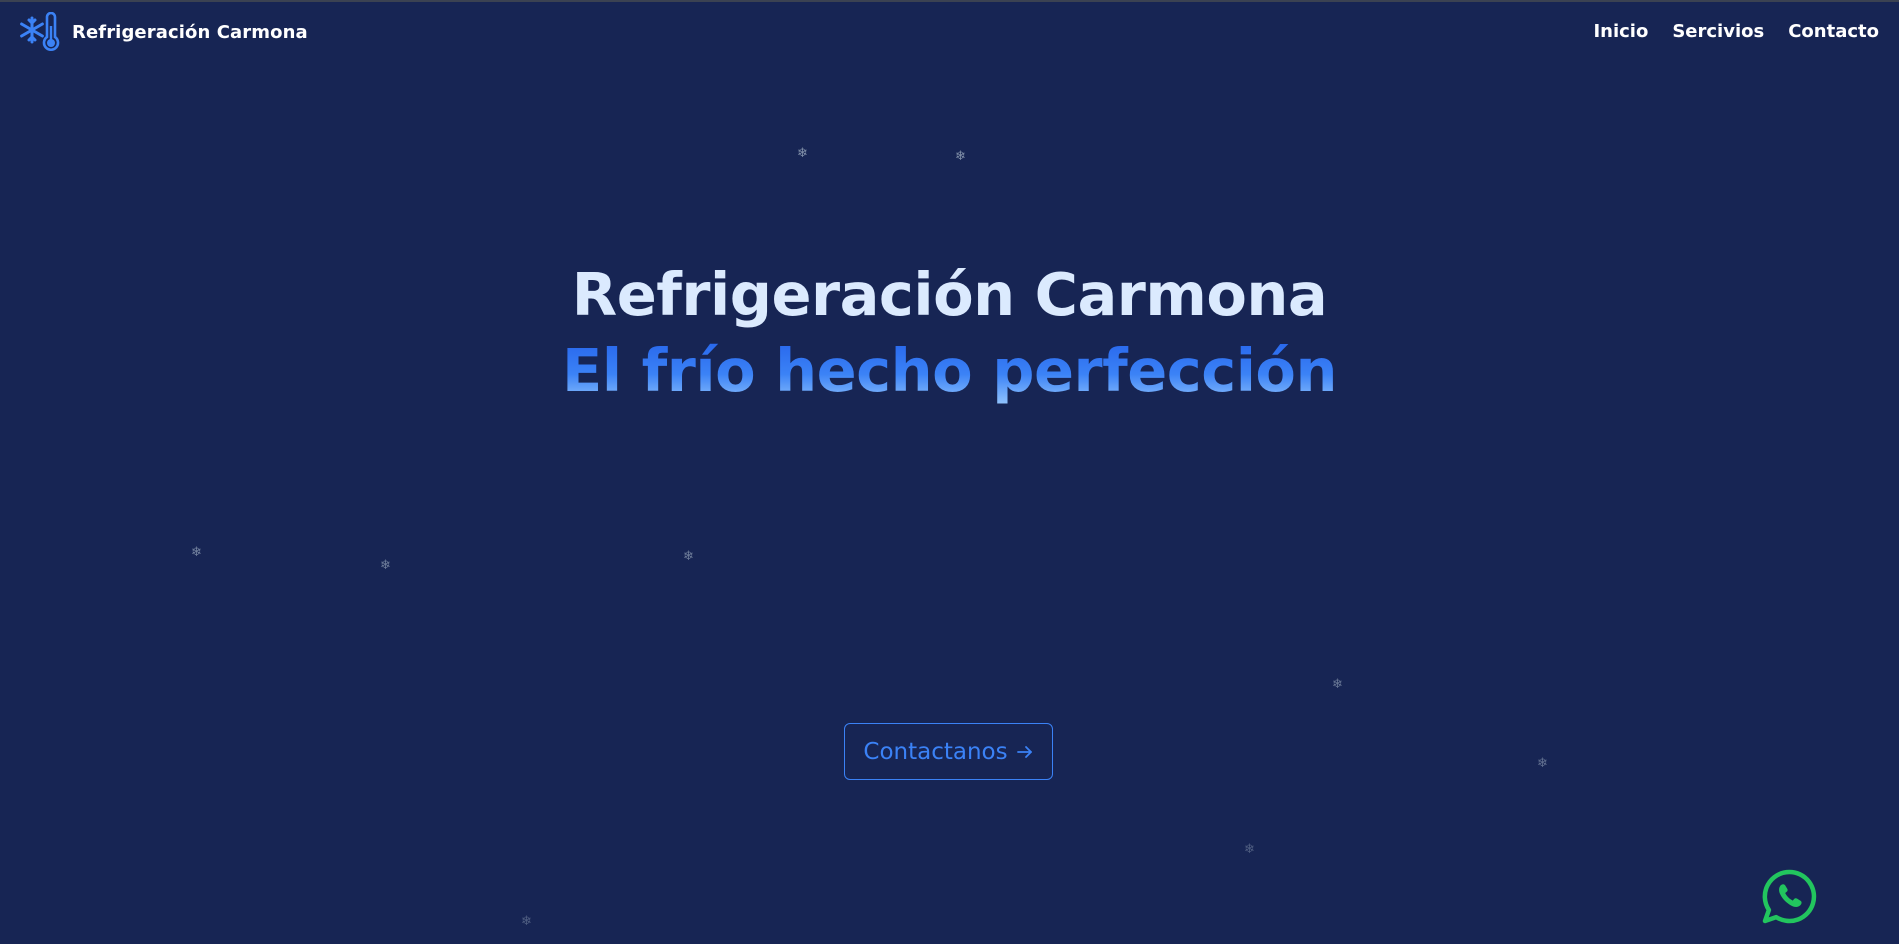 This screenshot has height=944, width=1899. Describe the element at coordinates (1620, 31) in the screenshot. I see `nav-link-inicio: Inicio` at that location.